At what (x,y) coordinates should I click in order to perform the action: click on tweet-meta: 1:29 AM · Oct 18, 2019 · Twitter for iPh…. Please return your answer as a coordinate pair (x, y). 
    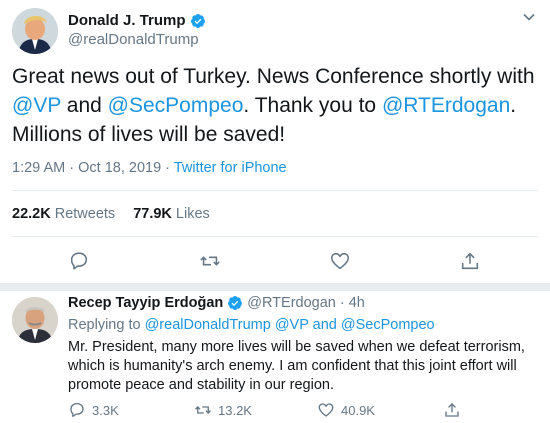
    Looking at the image, I should click on (149, 168).